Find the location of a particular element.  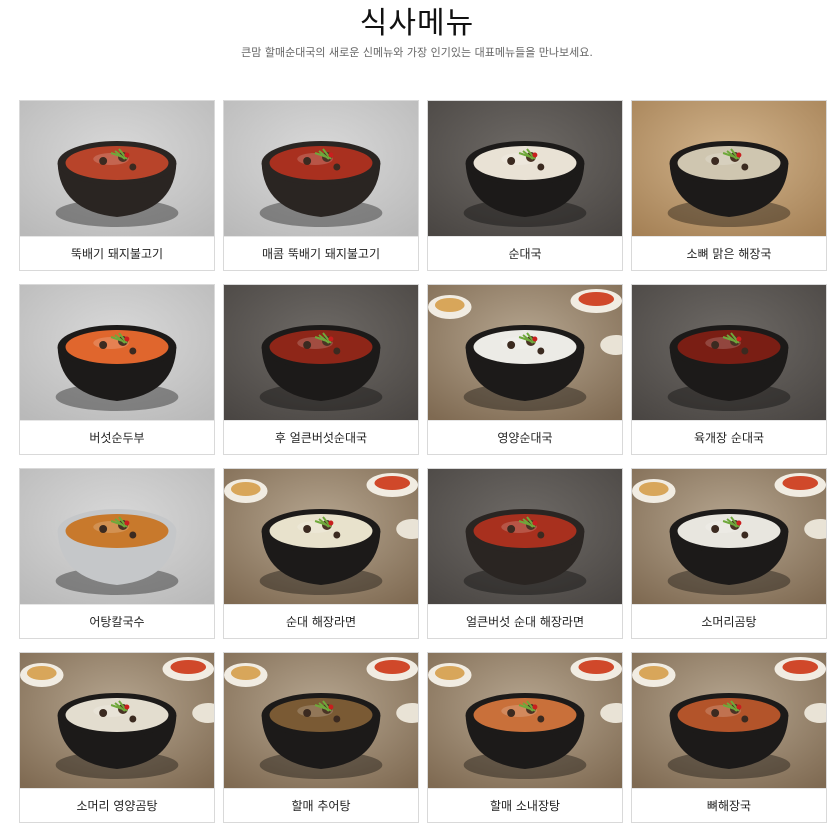

menu-card: 순대 해장라면 is located at coordinates (321, 553).